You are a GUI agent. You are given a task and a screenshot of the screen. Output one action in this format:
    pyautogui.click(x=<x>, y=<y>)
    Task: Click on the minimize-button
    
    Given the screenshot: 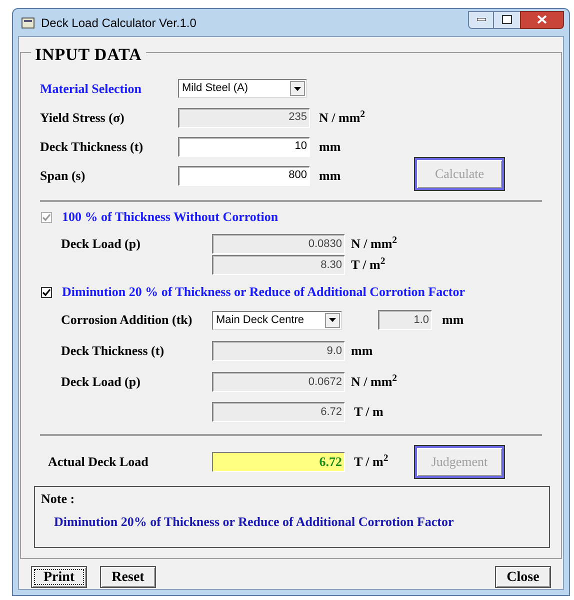 What is the action you would take?
    pyautogui.click(x=481, y=19)
    